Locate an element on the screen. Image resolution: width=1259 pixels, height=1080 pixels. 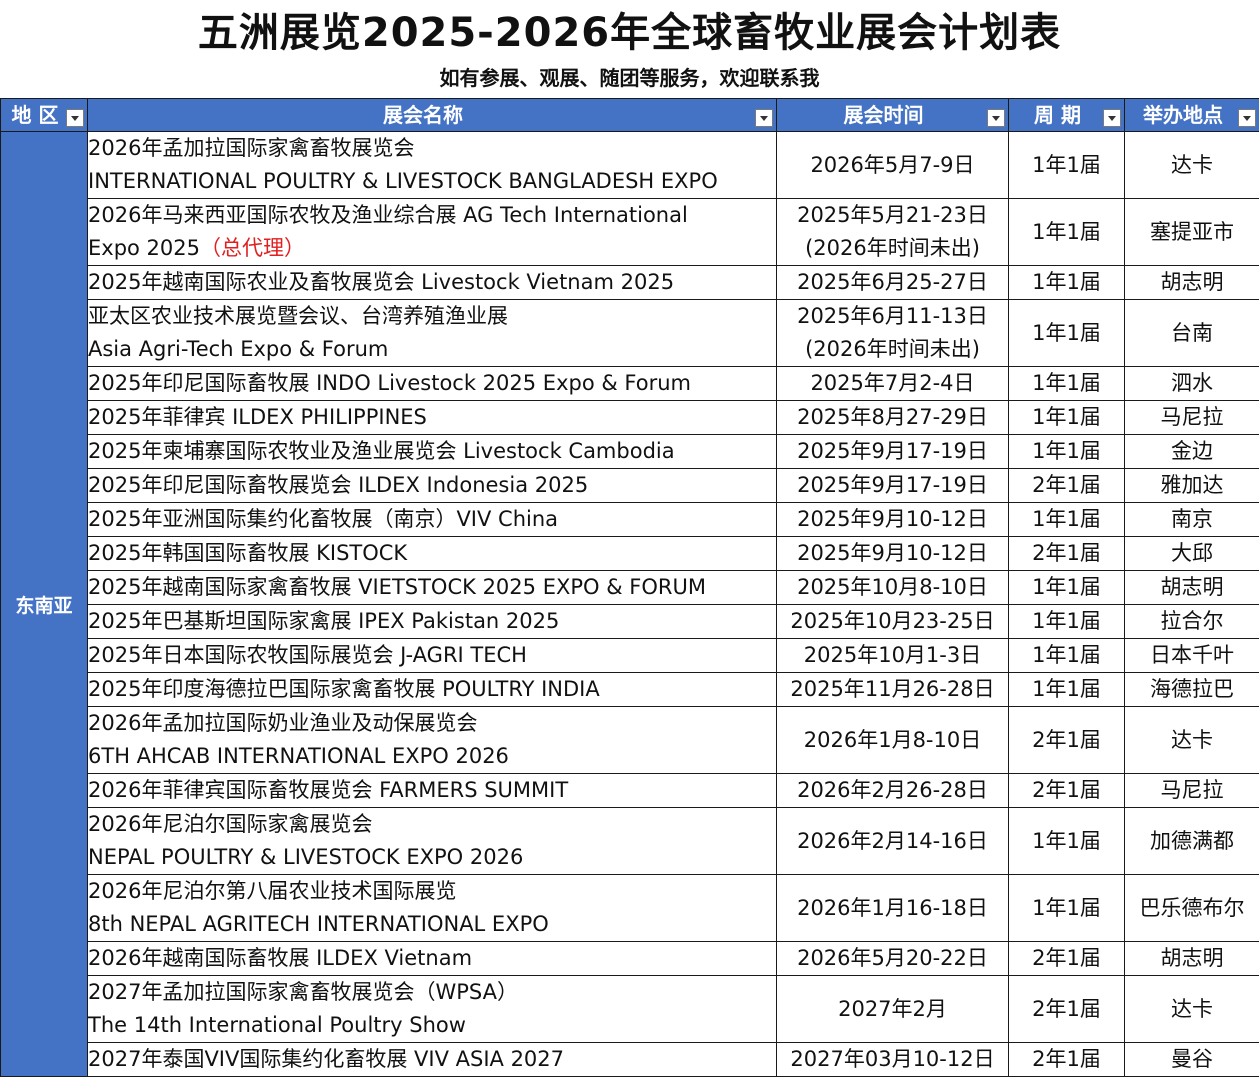
cell-date: 2025年5月21-23日 (2026年时间未出) is located at coordinates (892, 232).